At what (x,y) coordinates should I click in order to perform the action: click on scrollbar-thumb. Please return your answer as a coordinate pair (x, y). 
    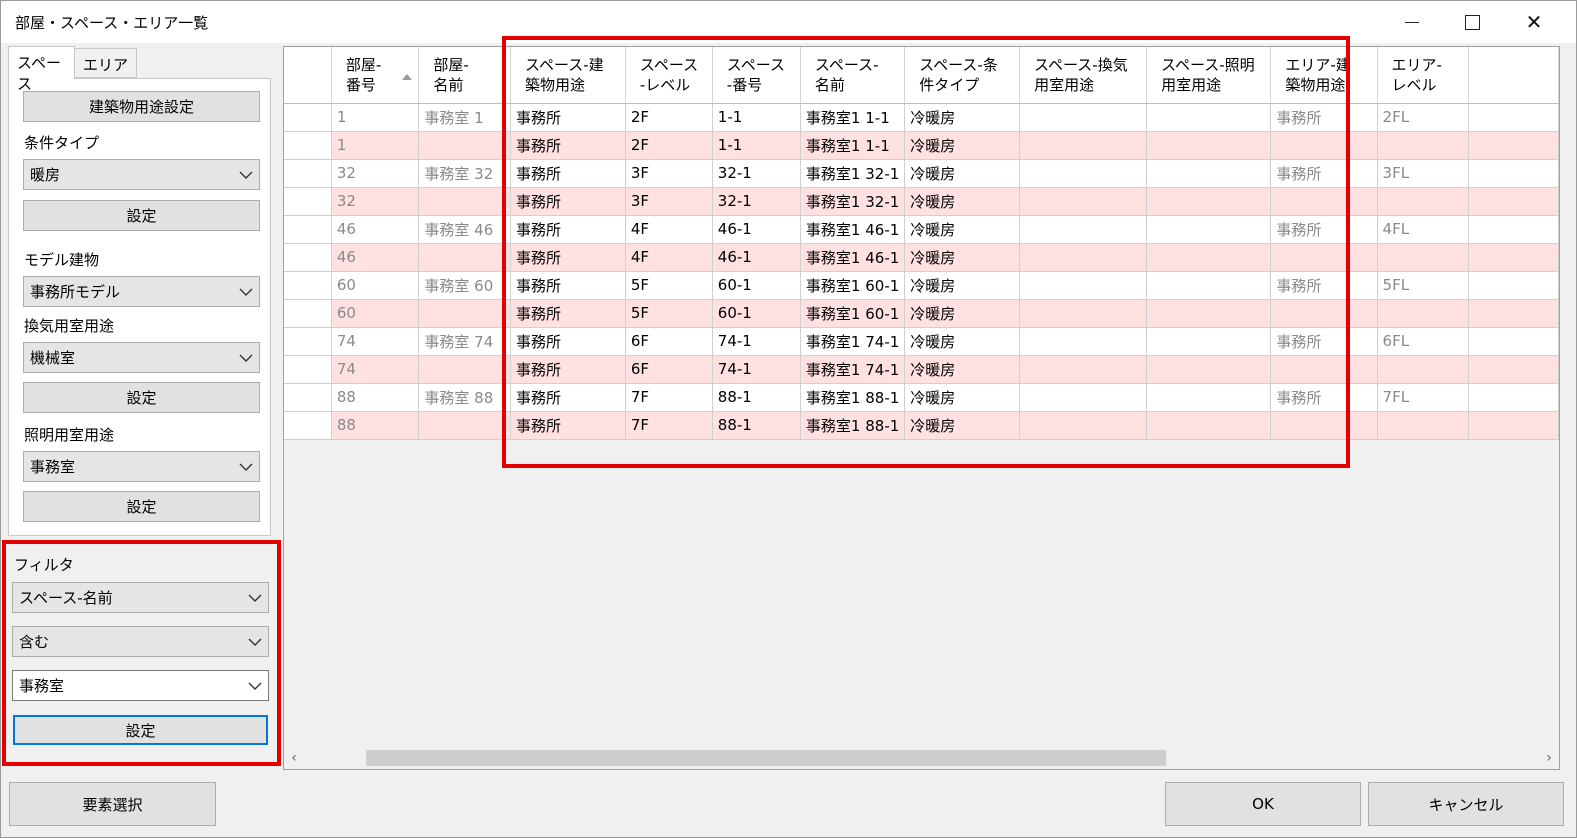
    Looking at the image, I should click on (766, 758).